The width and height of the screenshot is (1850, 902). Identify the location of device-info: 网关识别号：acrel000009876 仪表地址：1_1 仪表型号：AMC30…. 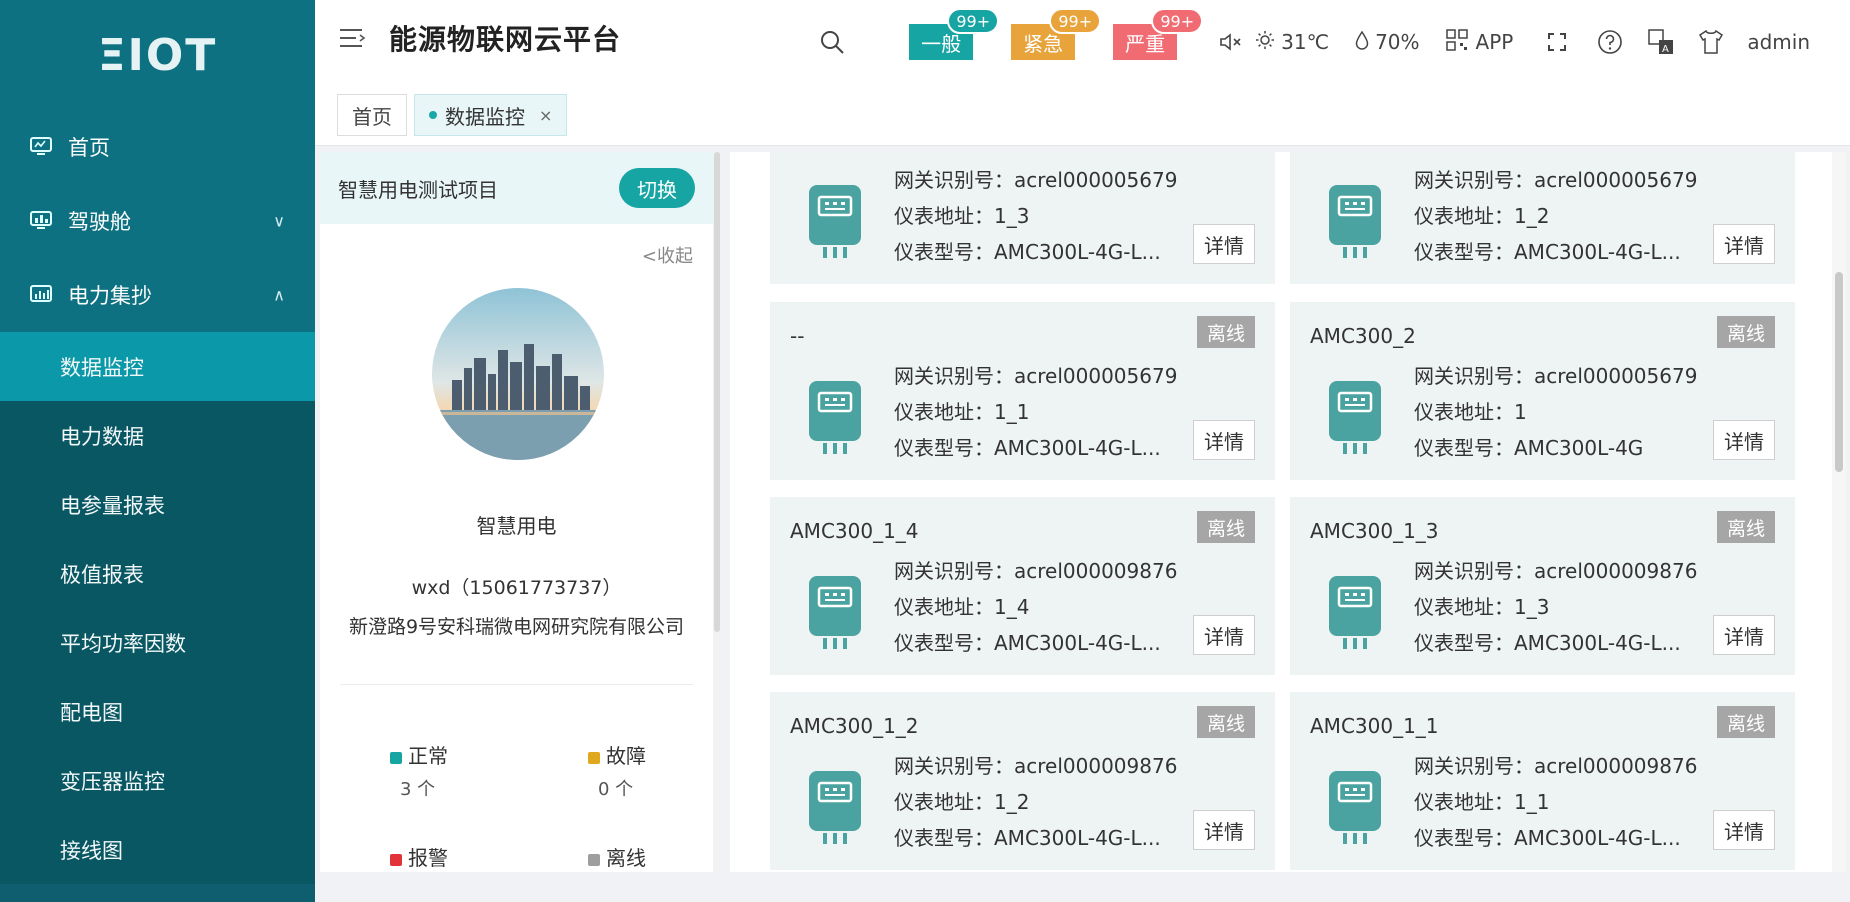
(1555, 802).